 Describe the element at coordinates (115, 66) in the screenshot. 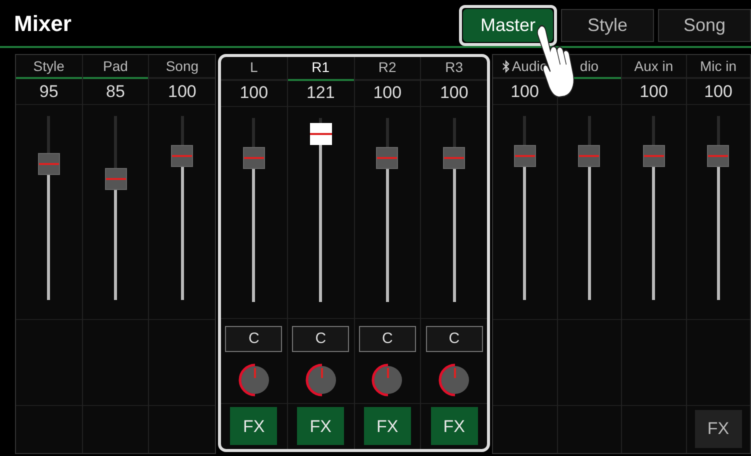

I see `channel-label: Pad` at that location.